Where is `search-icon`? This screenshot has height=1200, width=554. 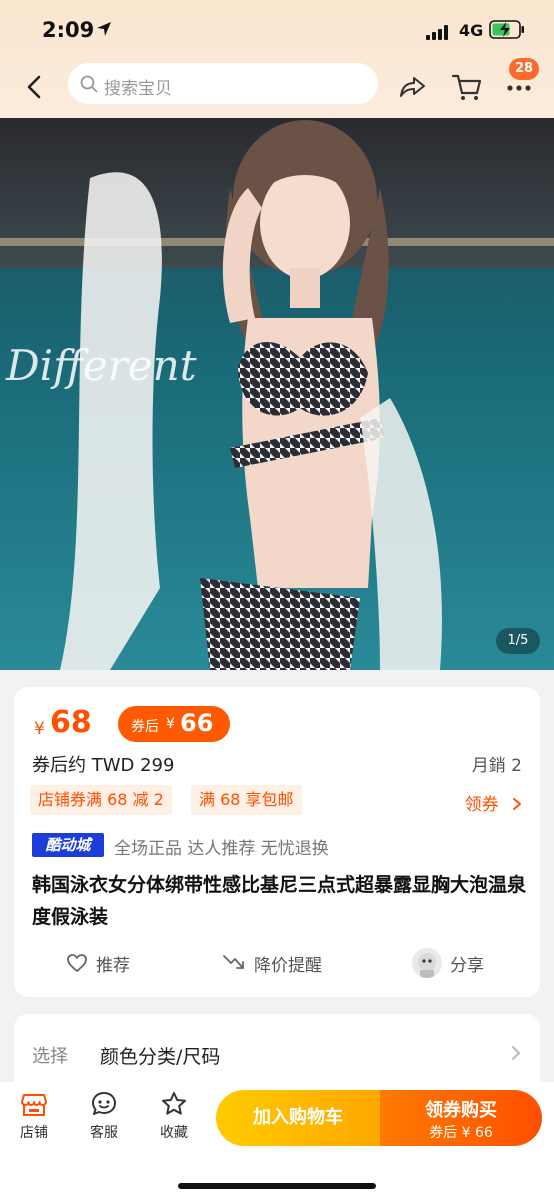
search-icon is located at coordinates (89, 84).